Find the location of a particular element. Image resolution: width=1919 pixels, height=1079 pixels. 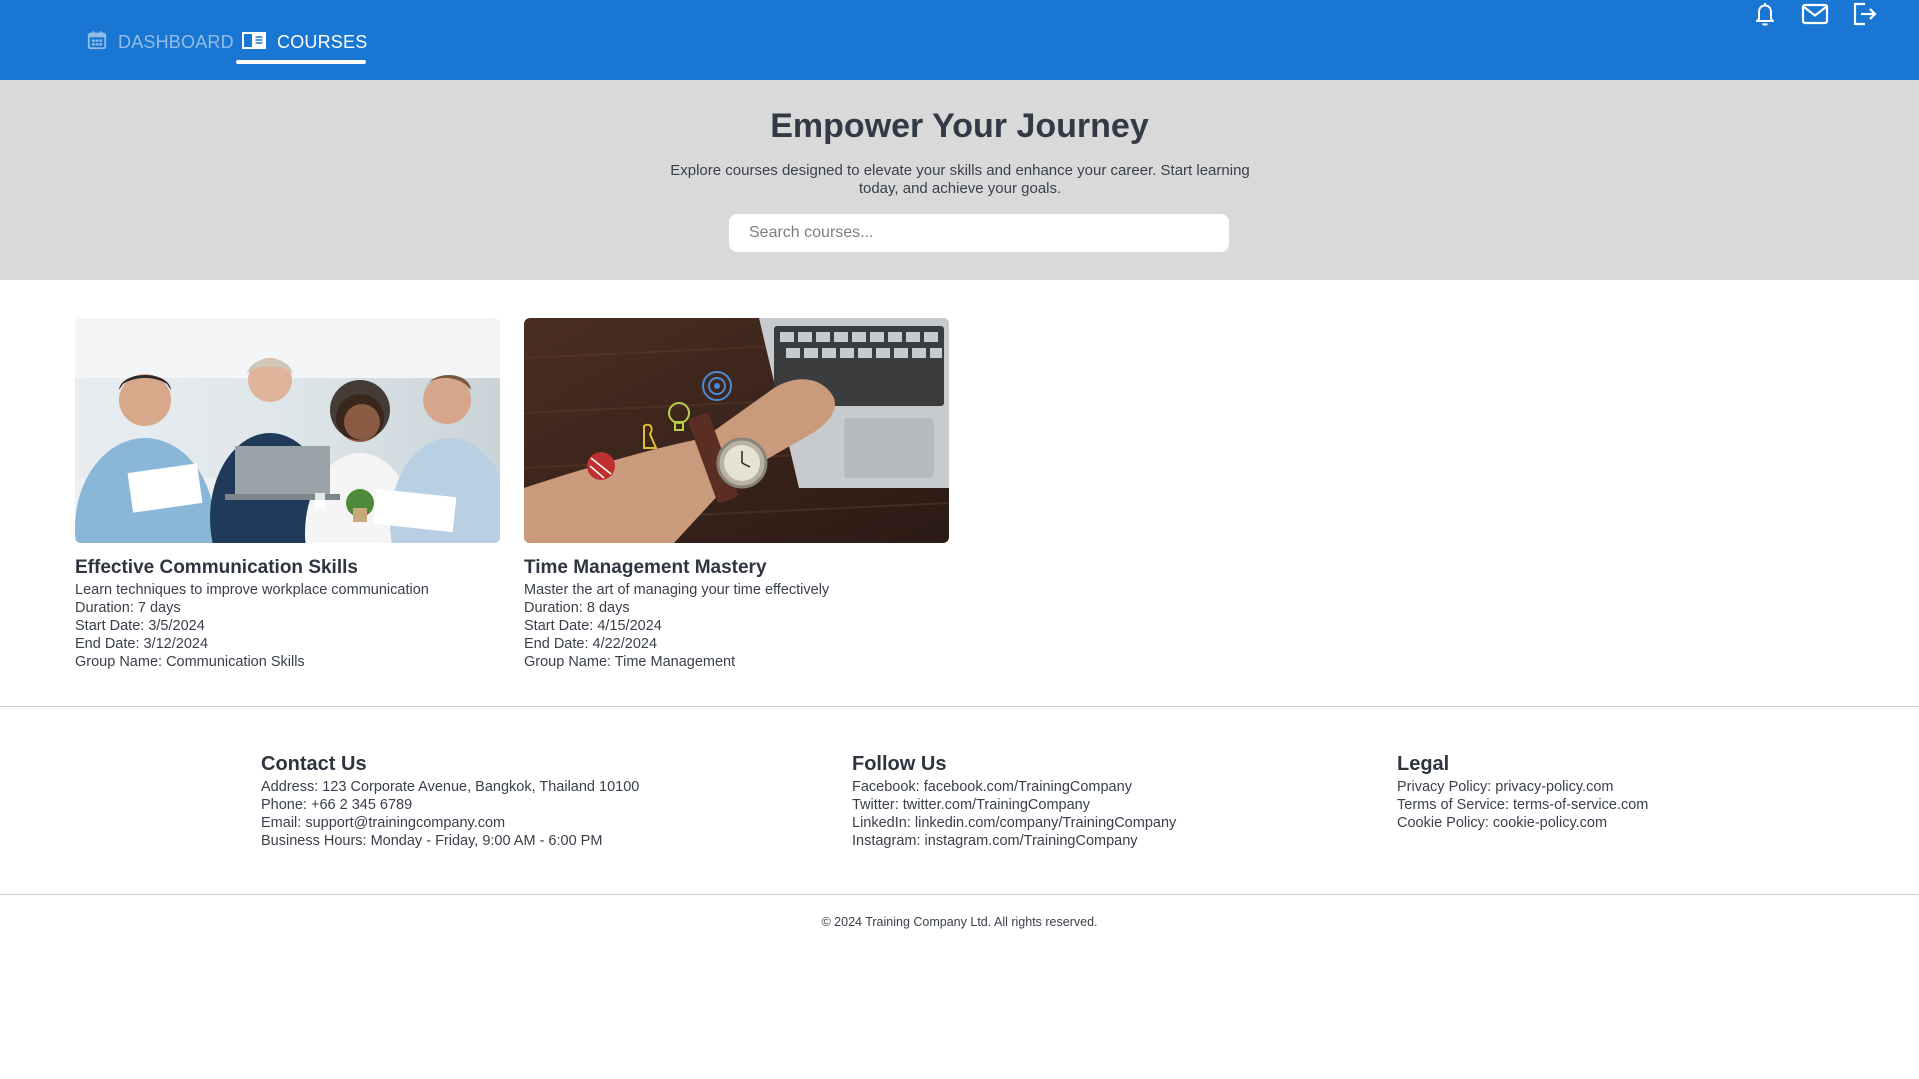

course-group-name: Group Name: Communication Skills is located at coordinates (190, 662).